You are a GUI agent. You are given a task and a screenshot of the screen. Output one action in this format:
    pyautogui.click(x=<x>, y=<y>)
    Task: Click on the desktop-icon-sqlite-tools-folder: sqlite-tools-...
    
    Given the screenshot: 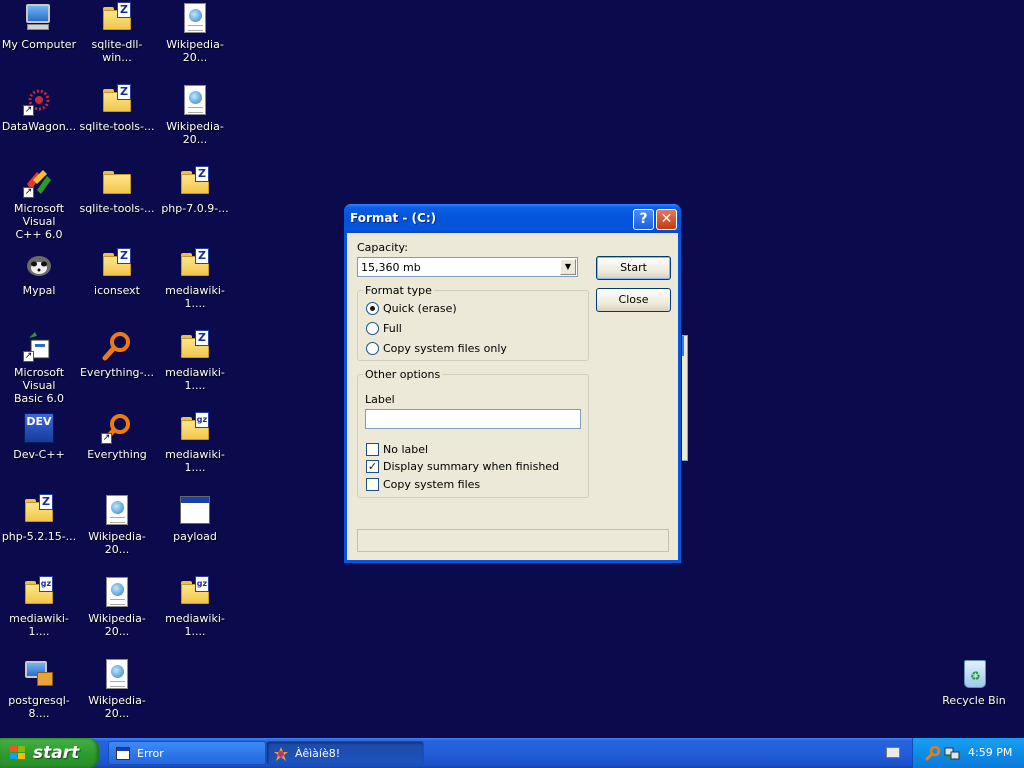 What is the action you would take?
    pyautogui.click(x=117, y=204)
    